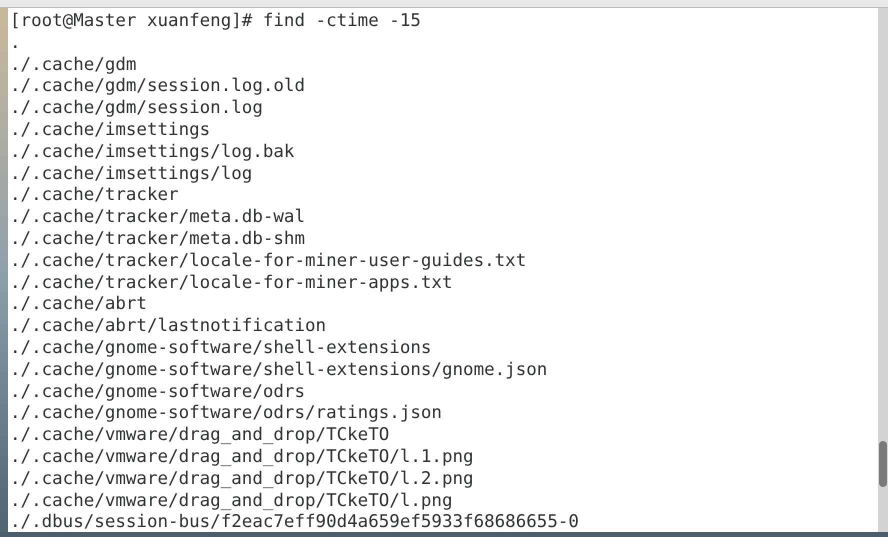 The width and height of the screenshot is (888, 537). What do you see at coordinates (221, 349) in the screenshot?
I see `output-line: ./.cache/gnome-software/shell-extensions` at bounding box center [221, 349].